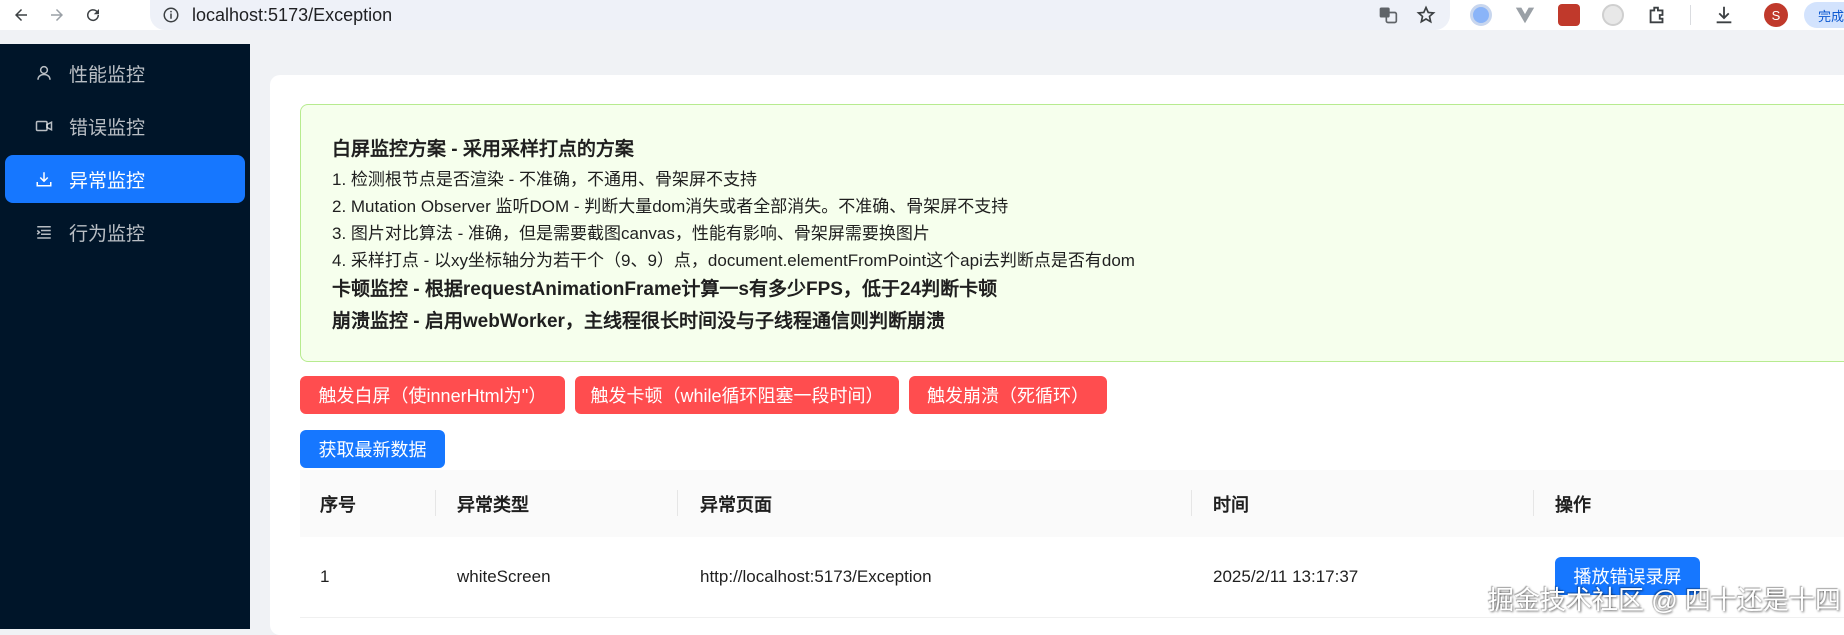 The height and width of the screenshot is (635, 1844). What do you see at coordinates (1569, 15) in the screenshot?
I see `extension-red-icon` at bounding box center [1569, 15].